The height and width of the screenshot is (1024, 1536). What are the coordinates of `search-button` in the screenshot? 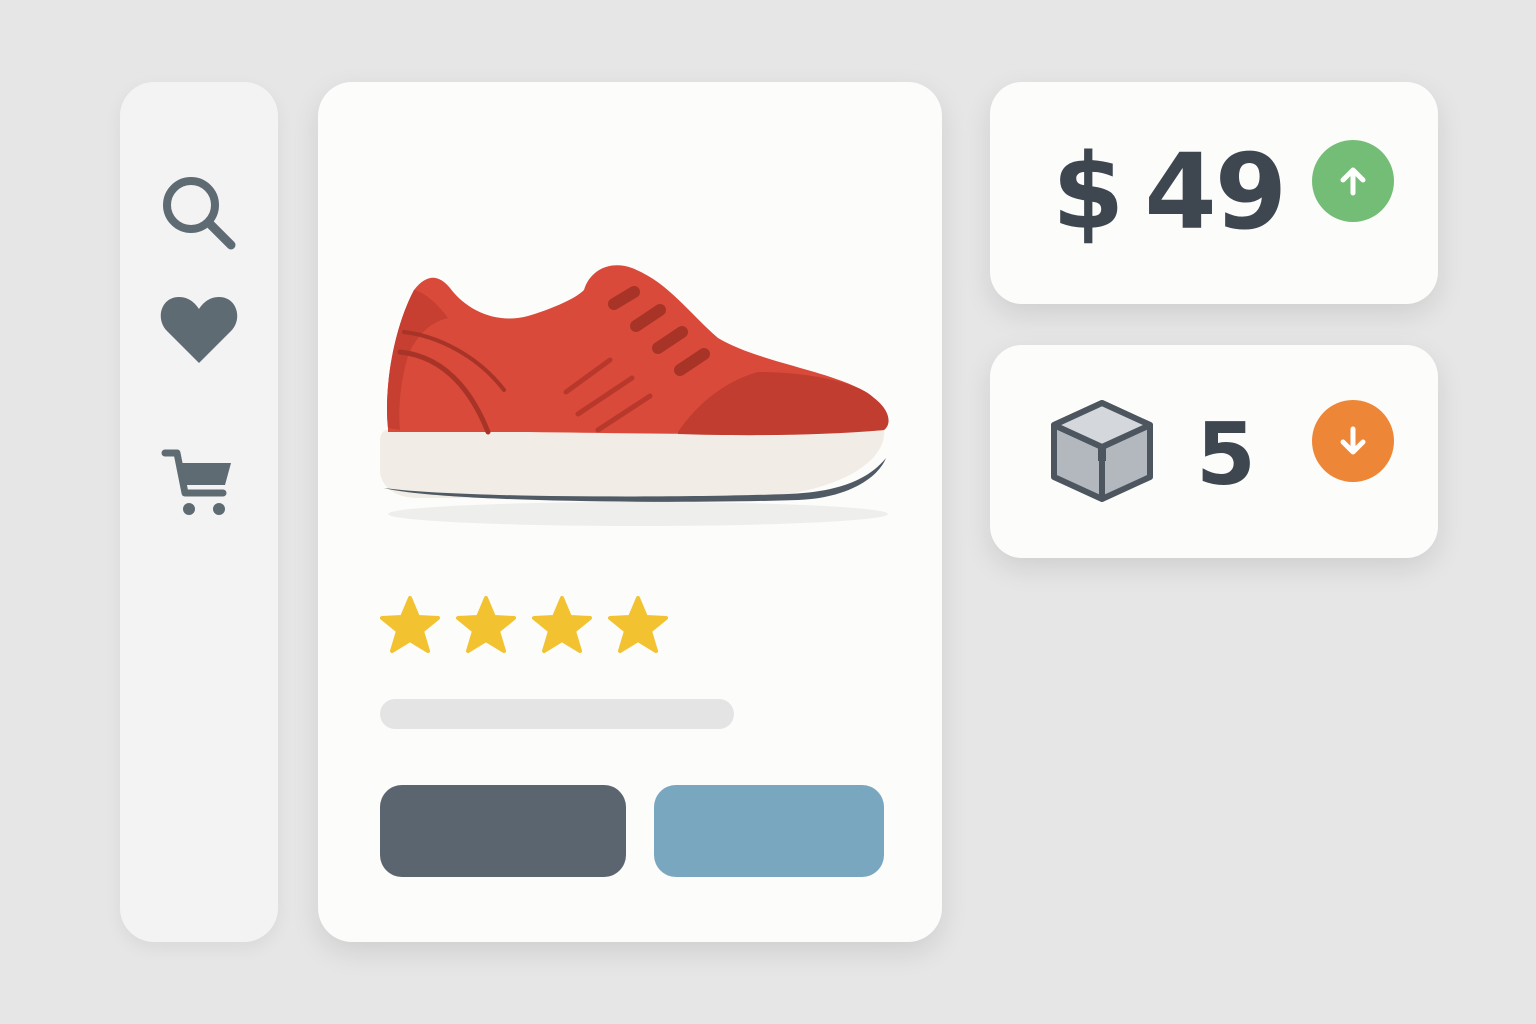 It's located at (199, 213).